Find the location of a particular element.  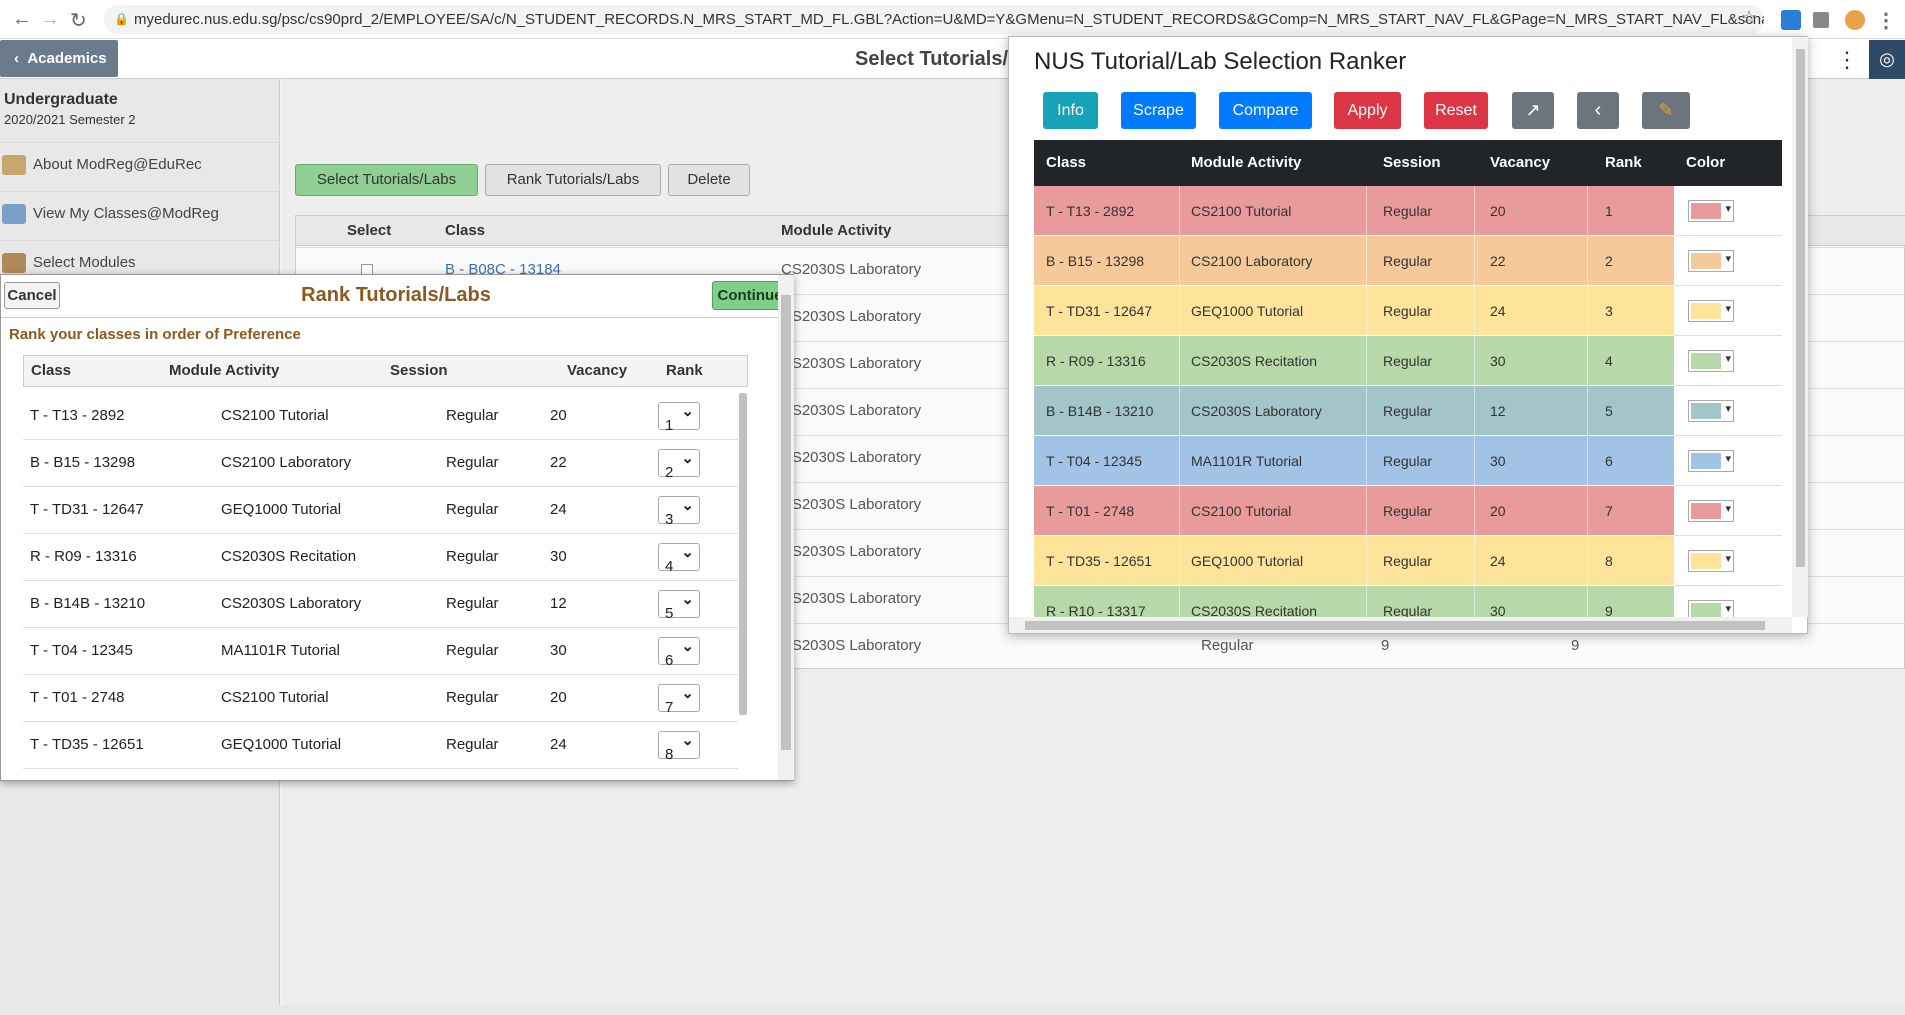

rank-select: 4 is located at coordinates (679, 557).